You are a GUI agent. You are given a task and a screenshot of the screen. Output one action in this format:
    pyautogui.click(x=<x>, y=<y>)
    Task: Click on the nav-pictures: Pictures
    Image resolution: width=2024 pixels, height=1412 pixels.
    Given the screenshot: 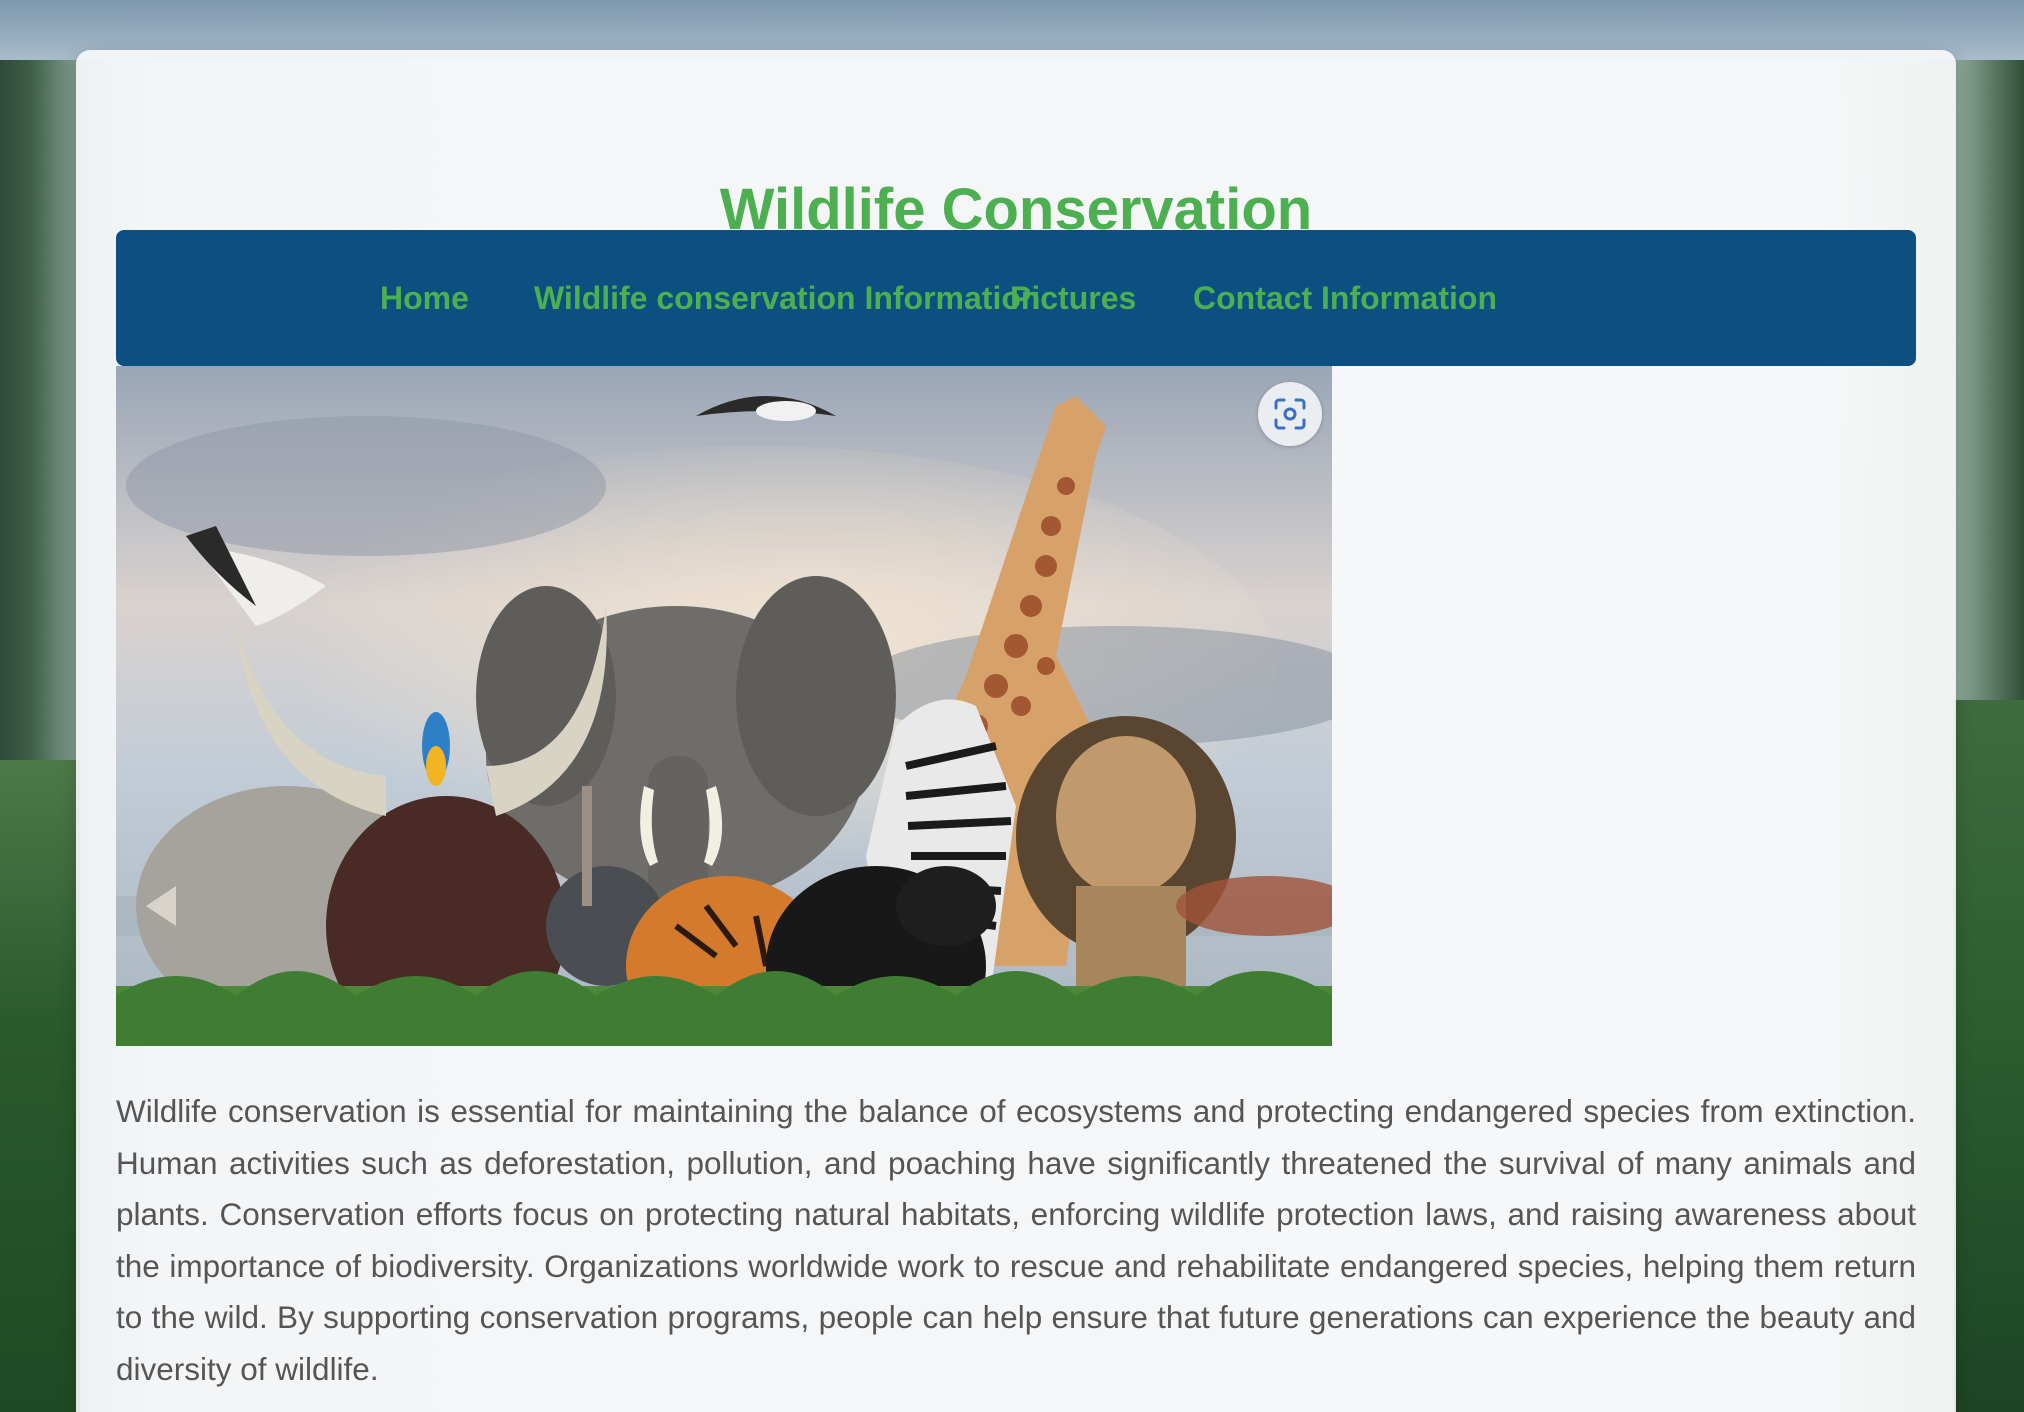 What is the action you would take?
    pyautogui.click(x=1073, y=298)
    